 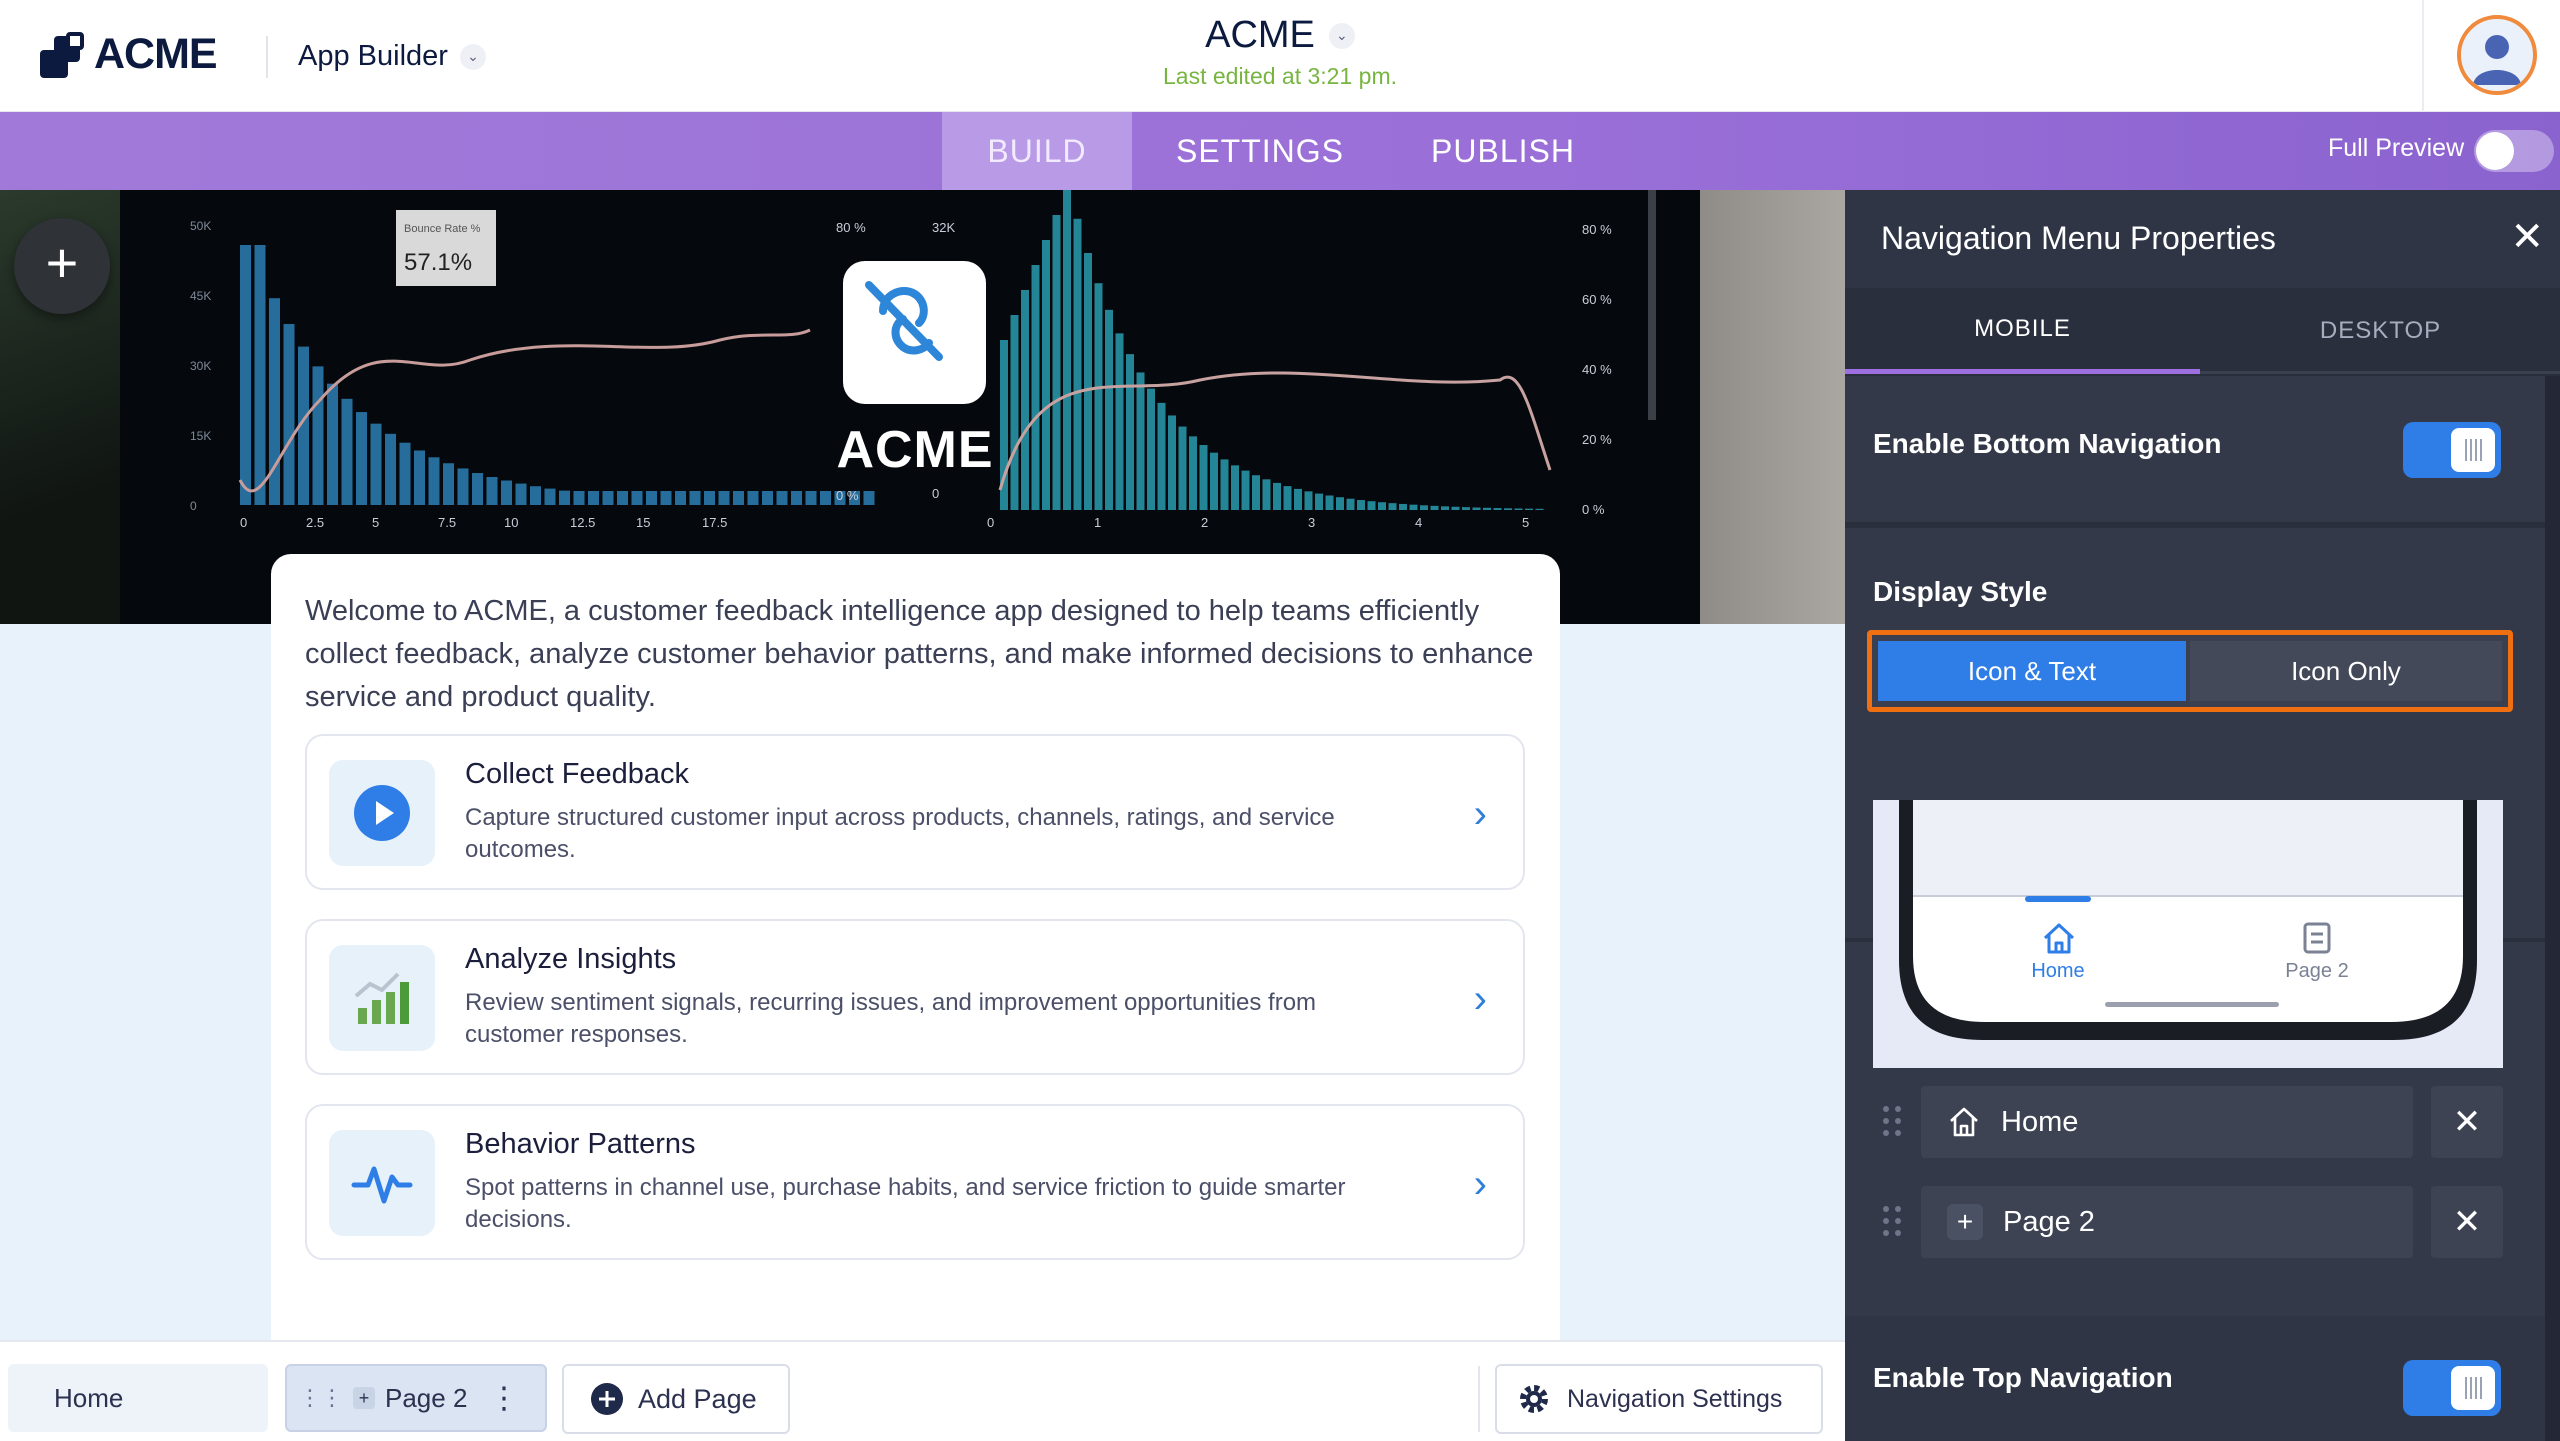 I want to click on last-edited-text: Last edited at 3:21 pm., so click(x=1280, y=76).